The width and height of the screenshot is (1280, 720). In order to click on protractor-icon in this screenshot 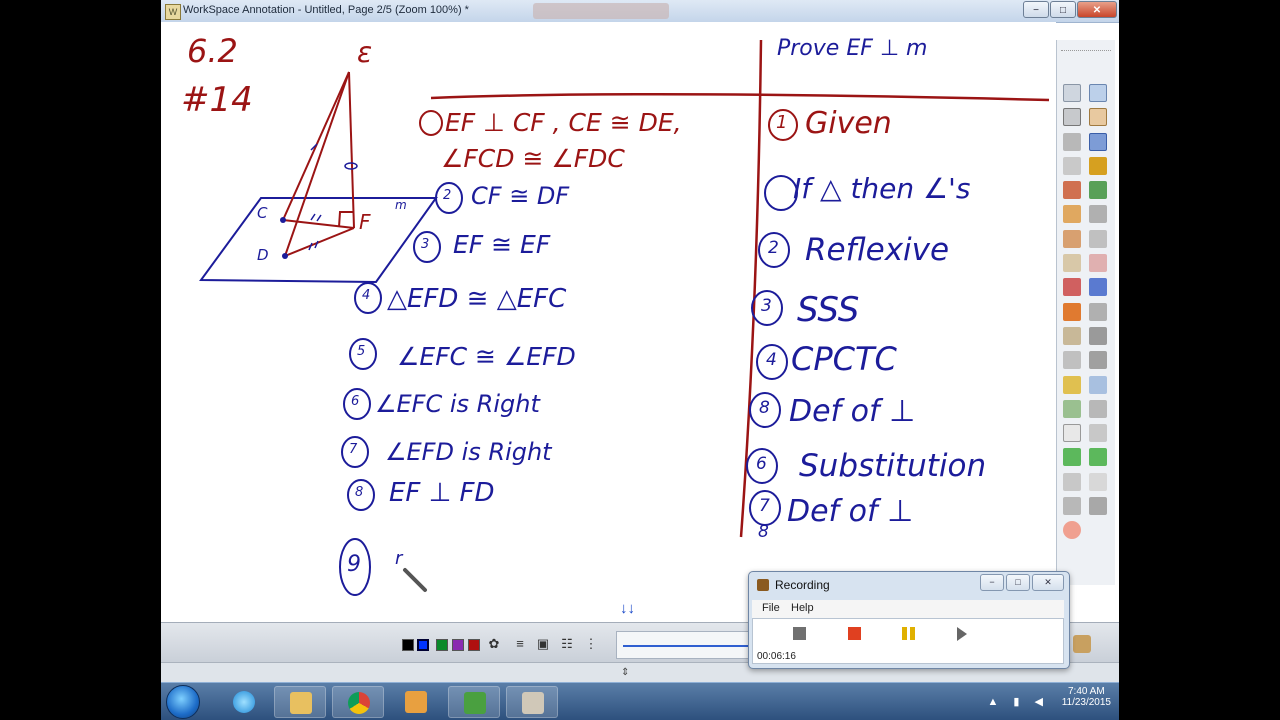, I will do `click(1098, 384)`.